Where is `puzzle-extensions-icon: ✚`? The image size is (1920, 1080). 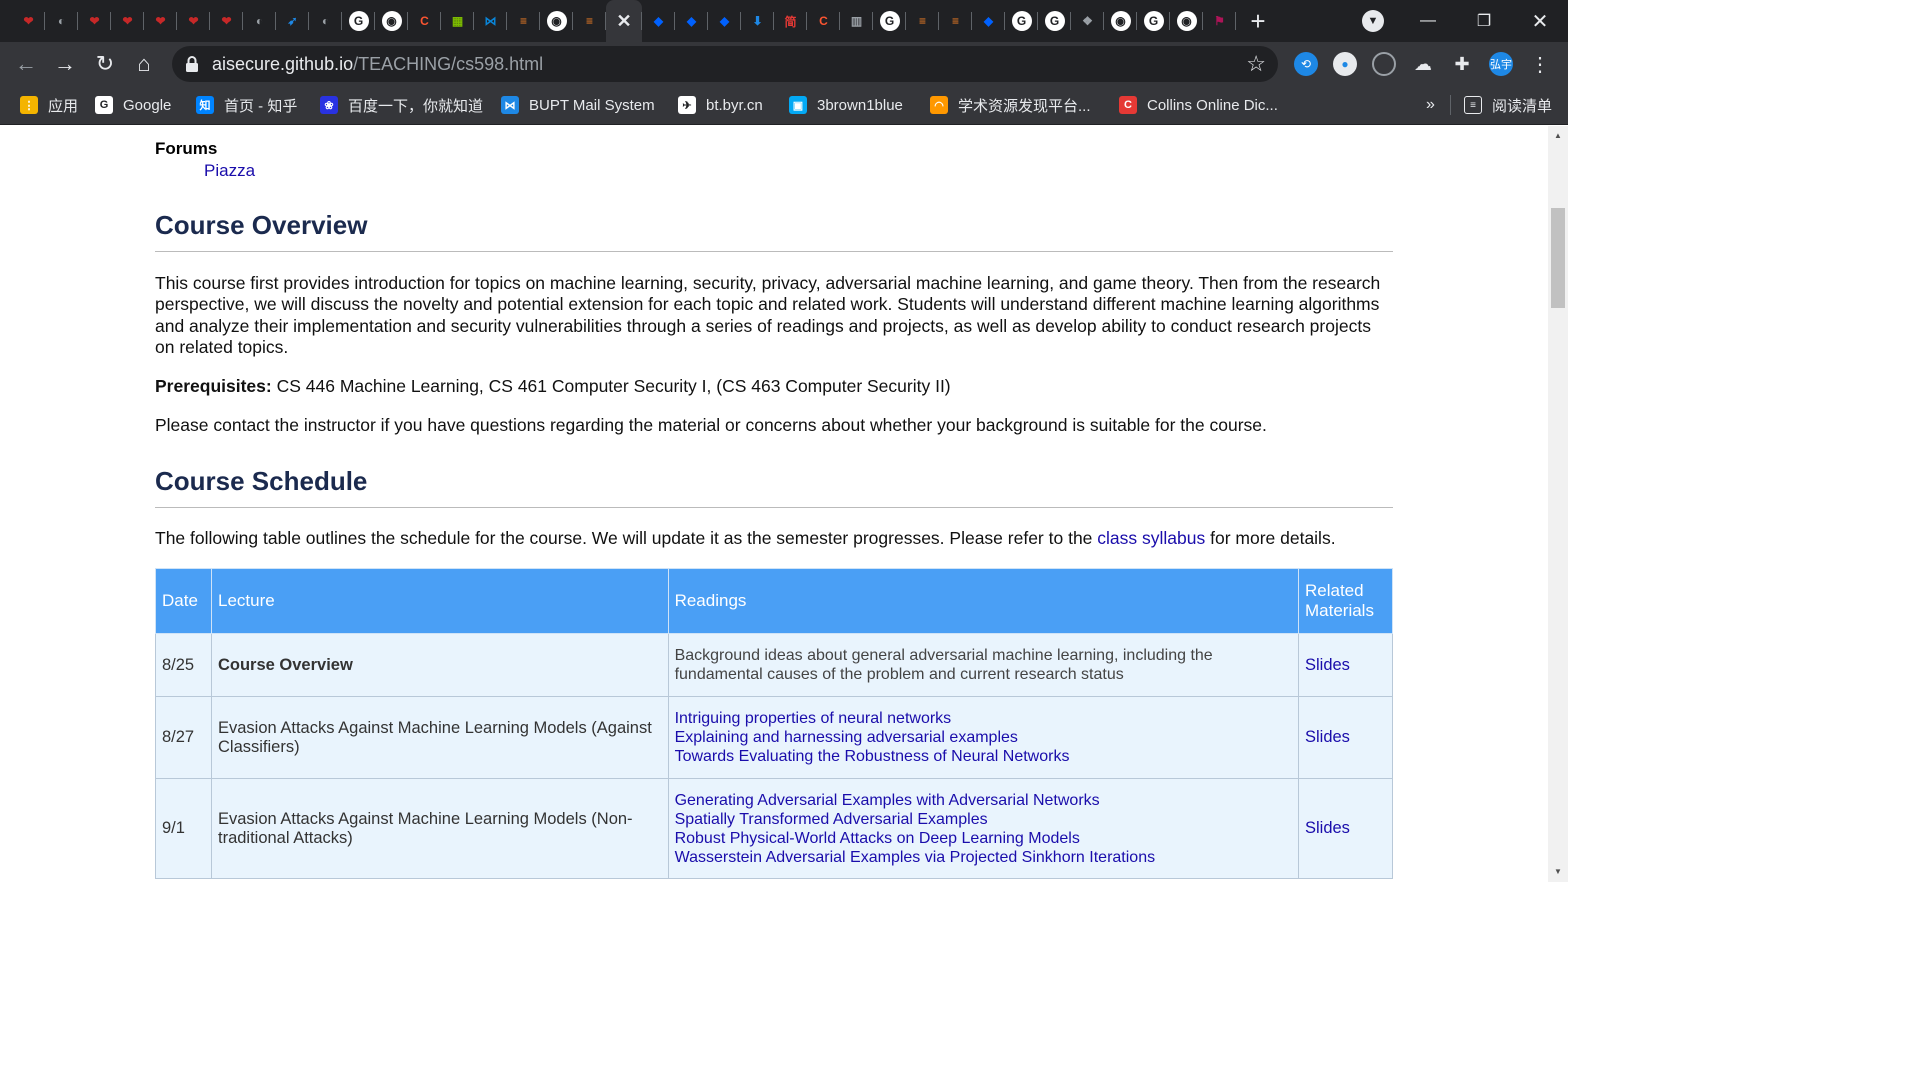
puzzle-extensions-icon: ✚ is located at coordinates (1462, 64).